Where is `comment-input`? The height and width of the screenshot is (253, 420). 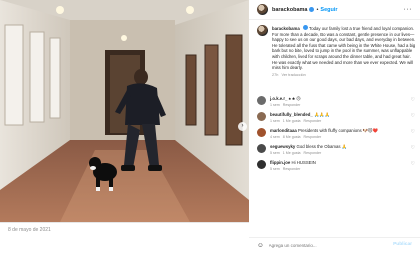 comment-input is located at coordinates (318, 245).